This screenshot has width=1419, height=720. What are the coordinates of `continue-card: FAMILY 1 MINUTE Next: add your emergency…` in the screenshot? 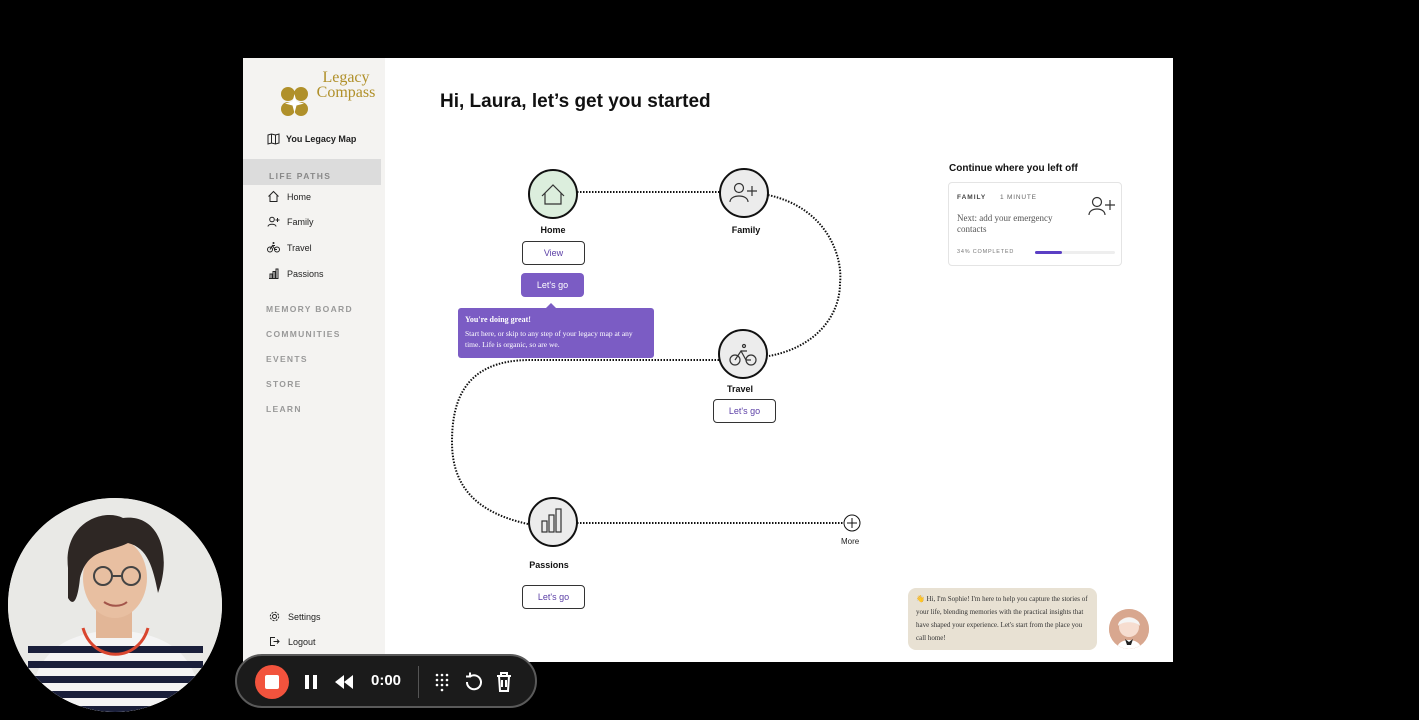 It's located at (1035, 224).